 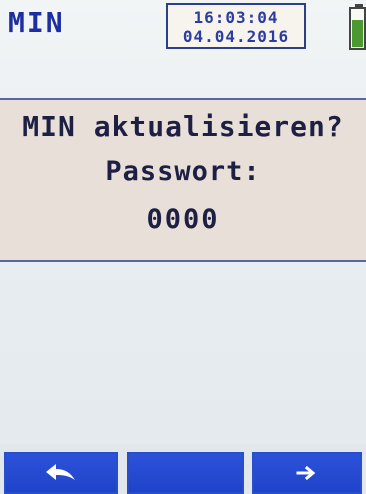 I want to click on top-status-bar: MIN 16:03:04 04.04.2016, so click(x=183, y=30).